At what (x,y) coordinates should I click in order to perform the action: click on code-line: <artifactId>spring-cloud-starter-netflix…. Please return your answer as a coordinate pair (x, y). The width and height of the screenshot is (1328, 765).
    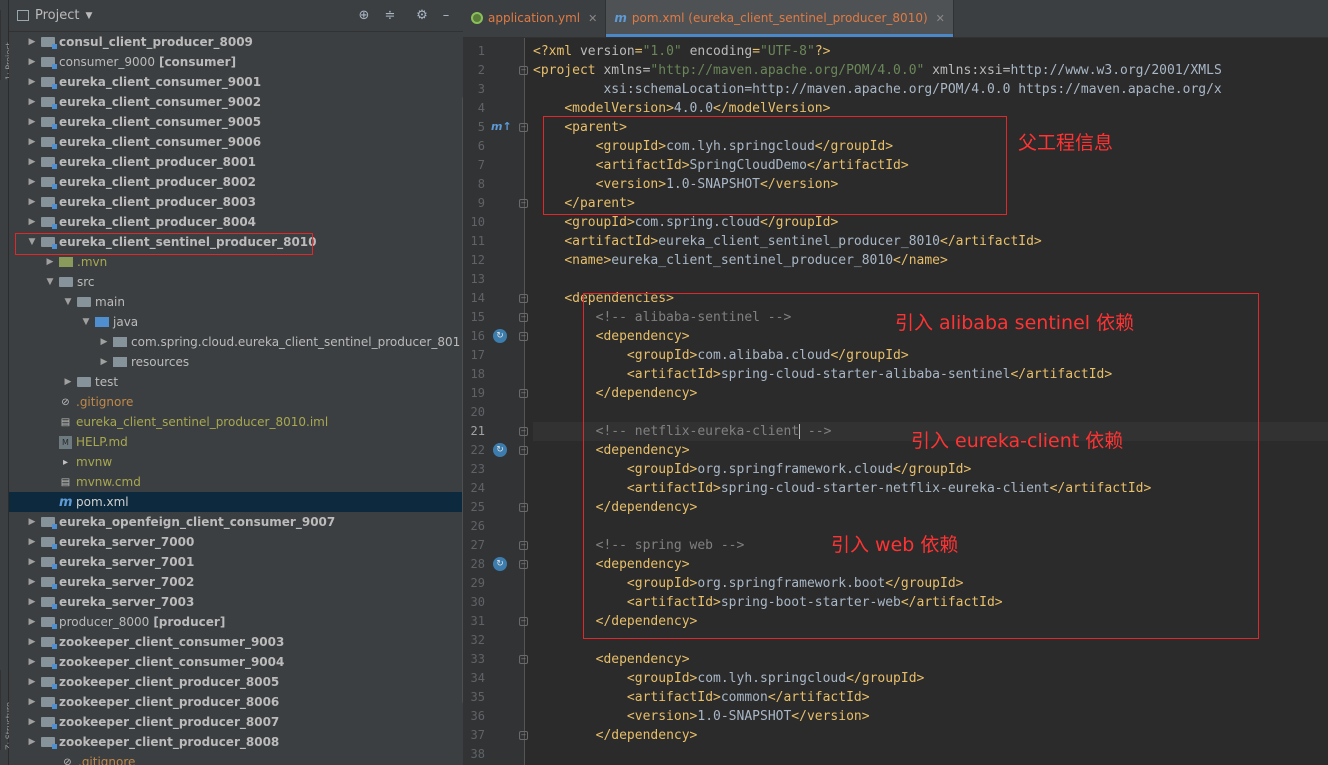
    Looking at the image, I should click on (930, 488).